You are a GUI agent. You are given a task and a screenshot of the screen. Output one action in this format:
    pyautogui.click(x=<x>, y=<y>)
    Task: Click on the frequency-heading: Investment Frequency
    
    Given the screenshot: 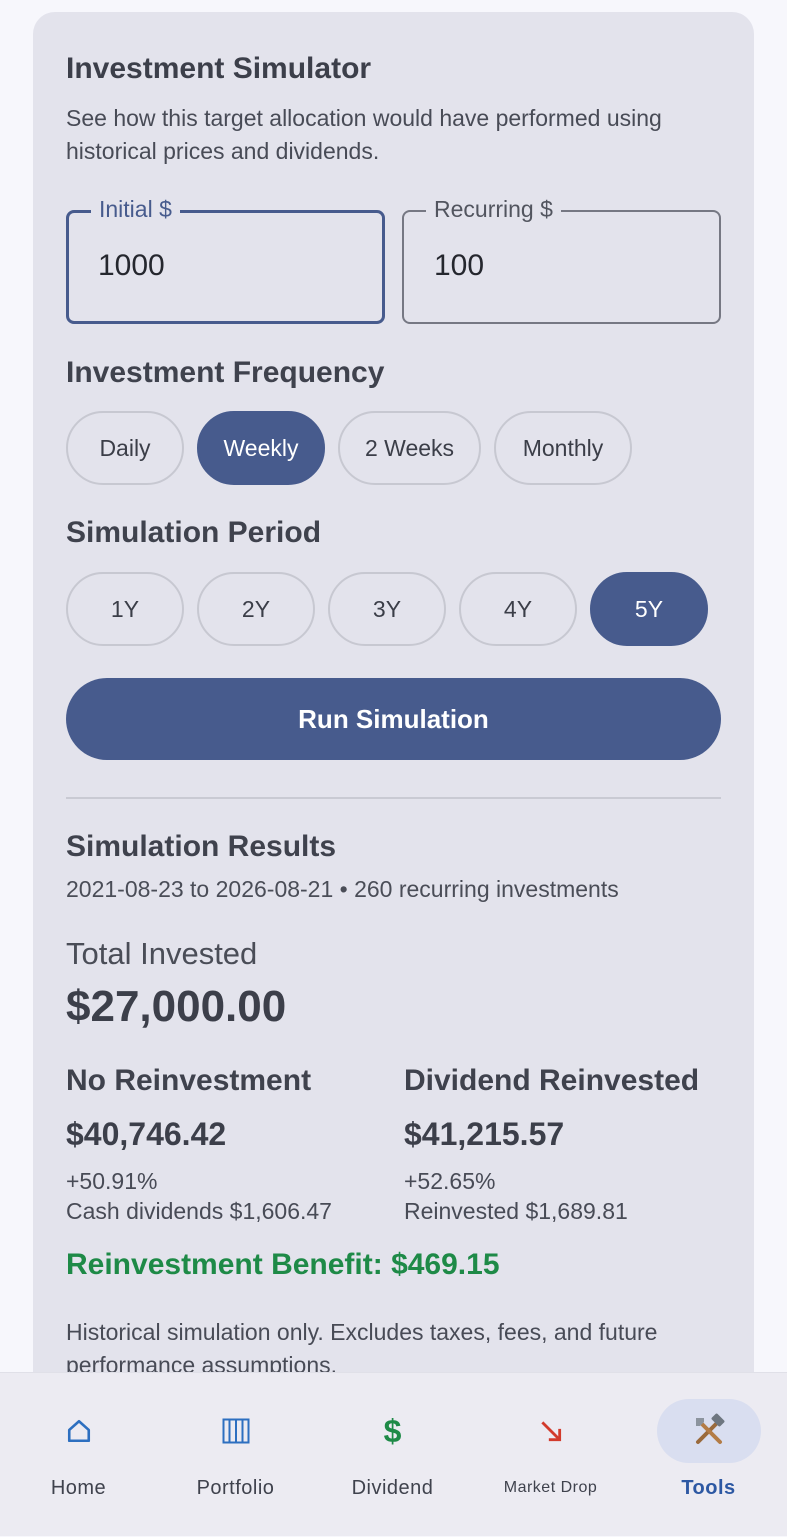 What is the action you would take?
    pyautogui.click(x=225, y=372)
    